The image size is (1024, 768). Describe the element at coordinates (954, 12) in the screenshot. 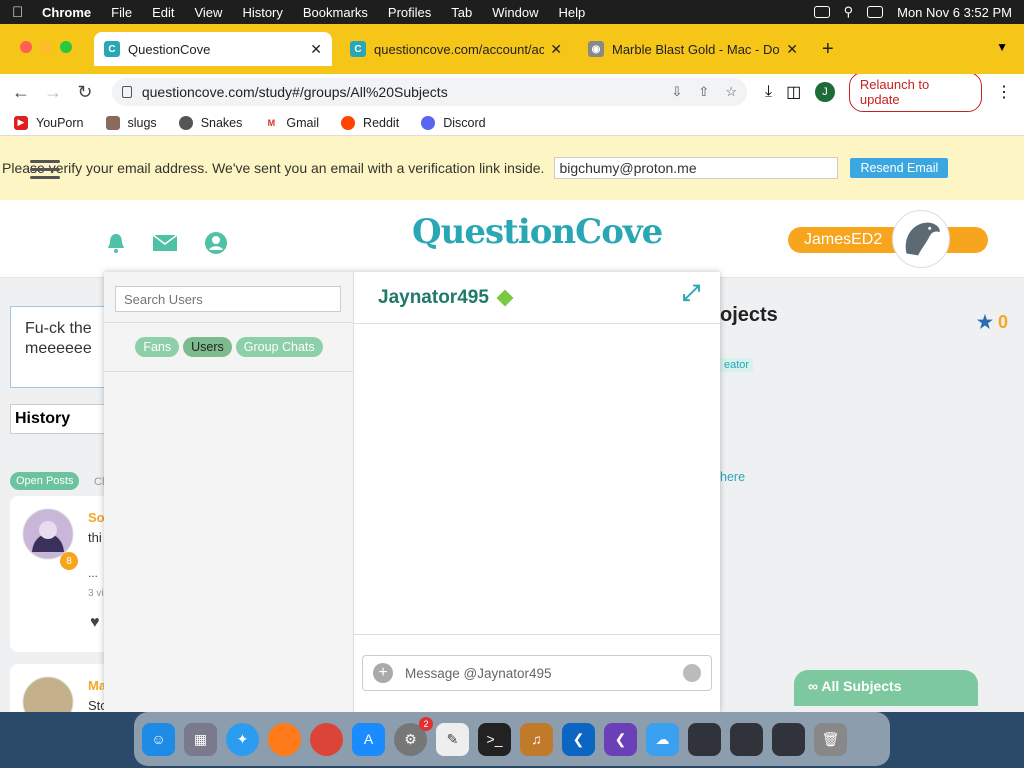

I see `menu-clock: Mon Nov 6 3:52 PM` at that location.